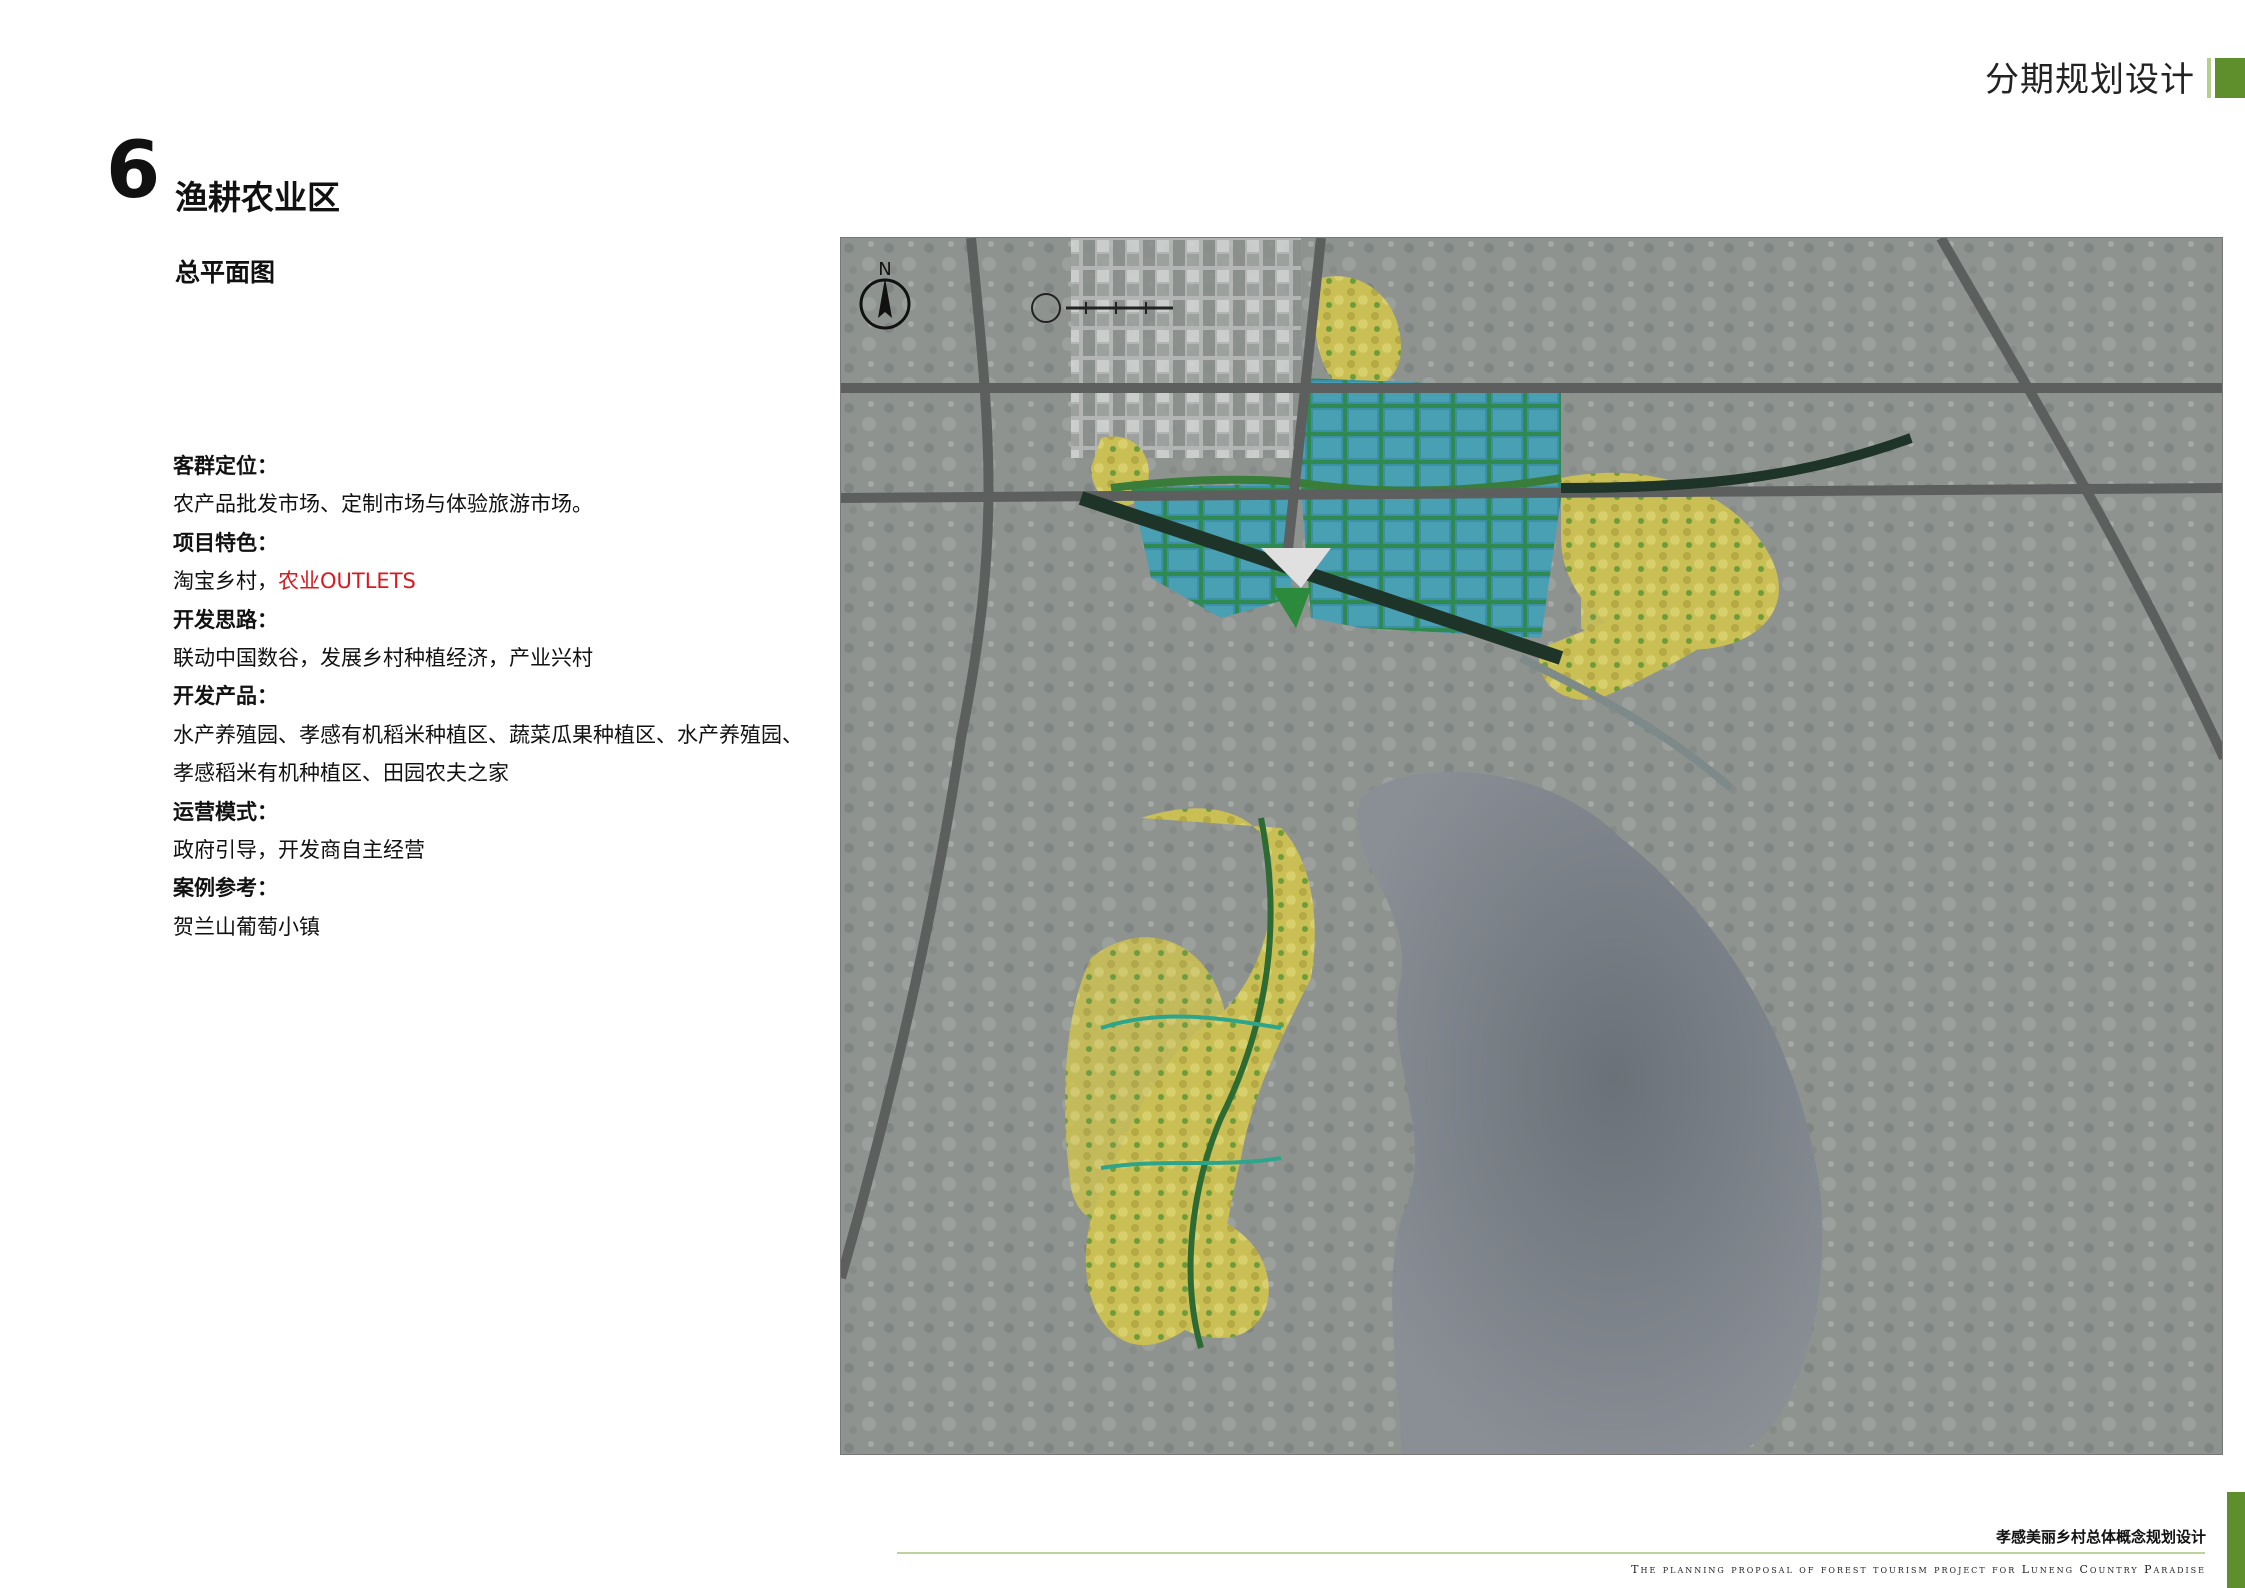 The width and height of the screenshot is (2245, 1588). What do you see at coordinates (488, 734) in the screenshot?
I see `product-text-1: 水产养殖园、孝感有机稻米种植区、蔬菜瓜果种植区、水产养殖园、` at bounding box center [488, 734].